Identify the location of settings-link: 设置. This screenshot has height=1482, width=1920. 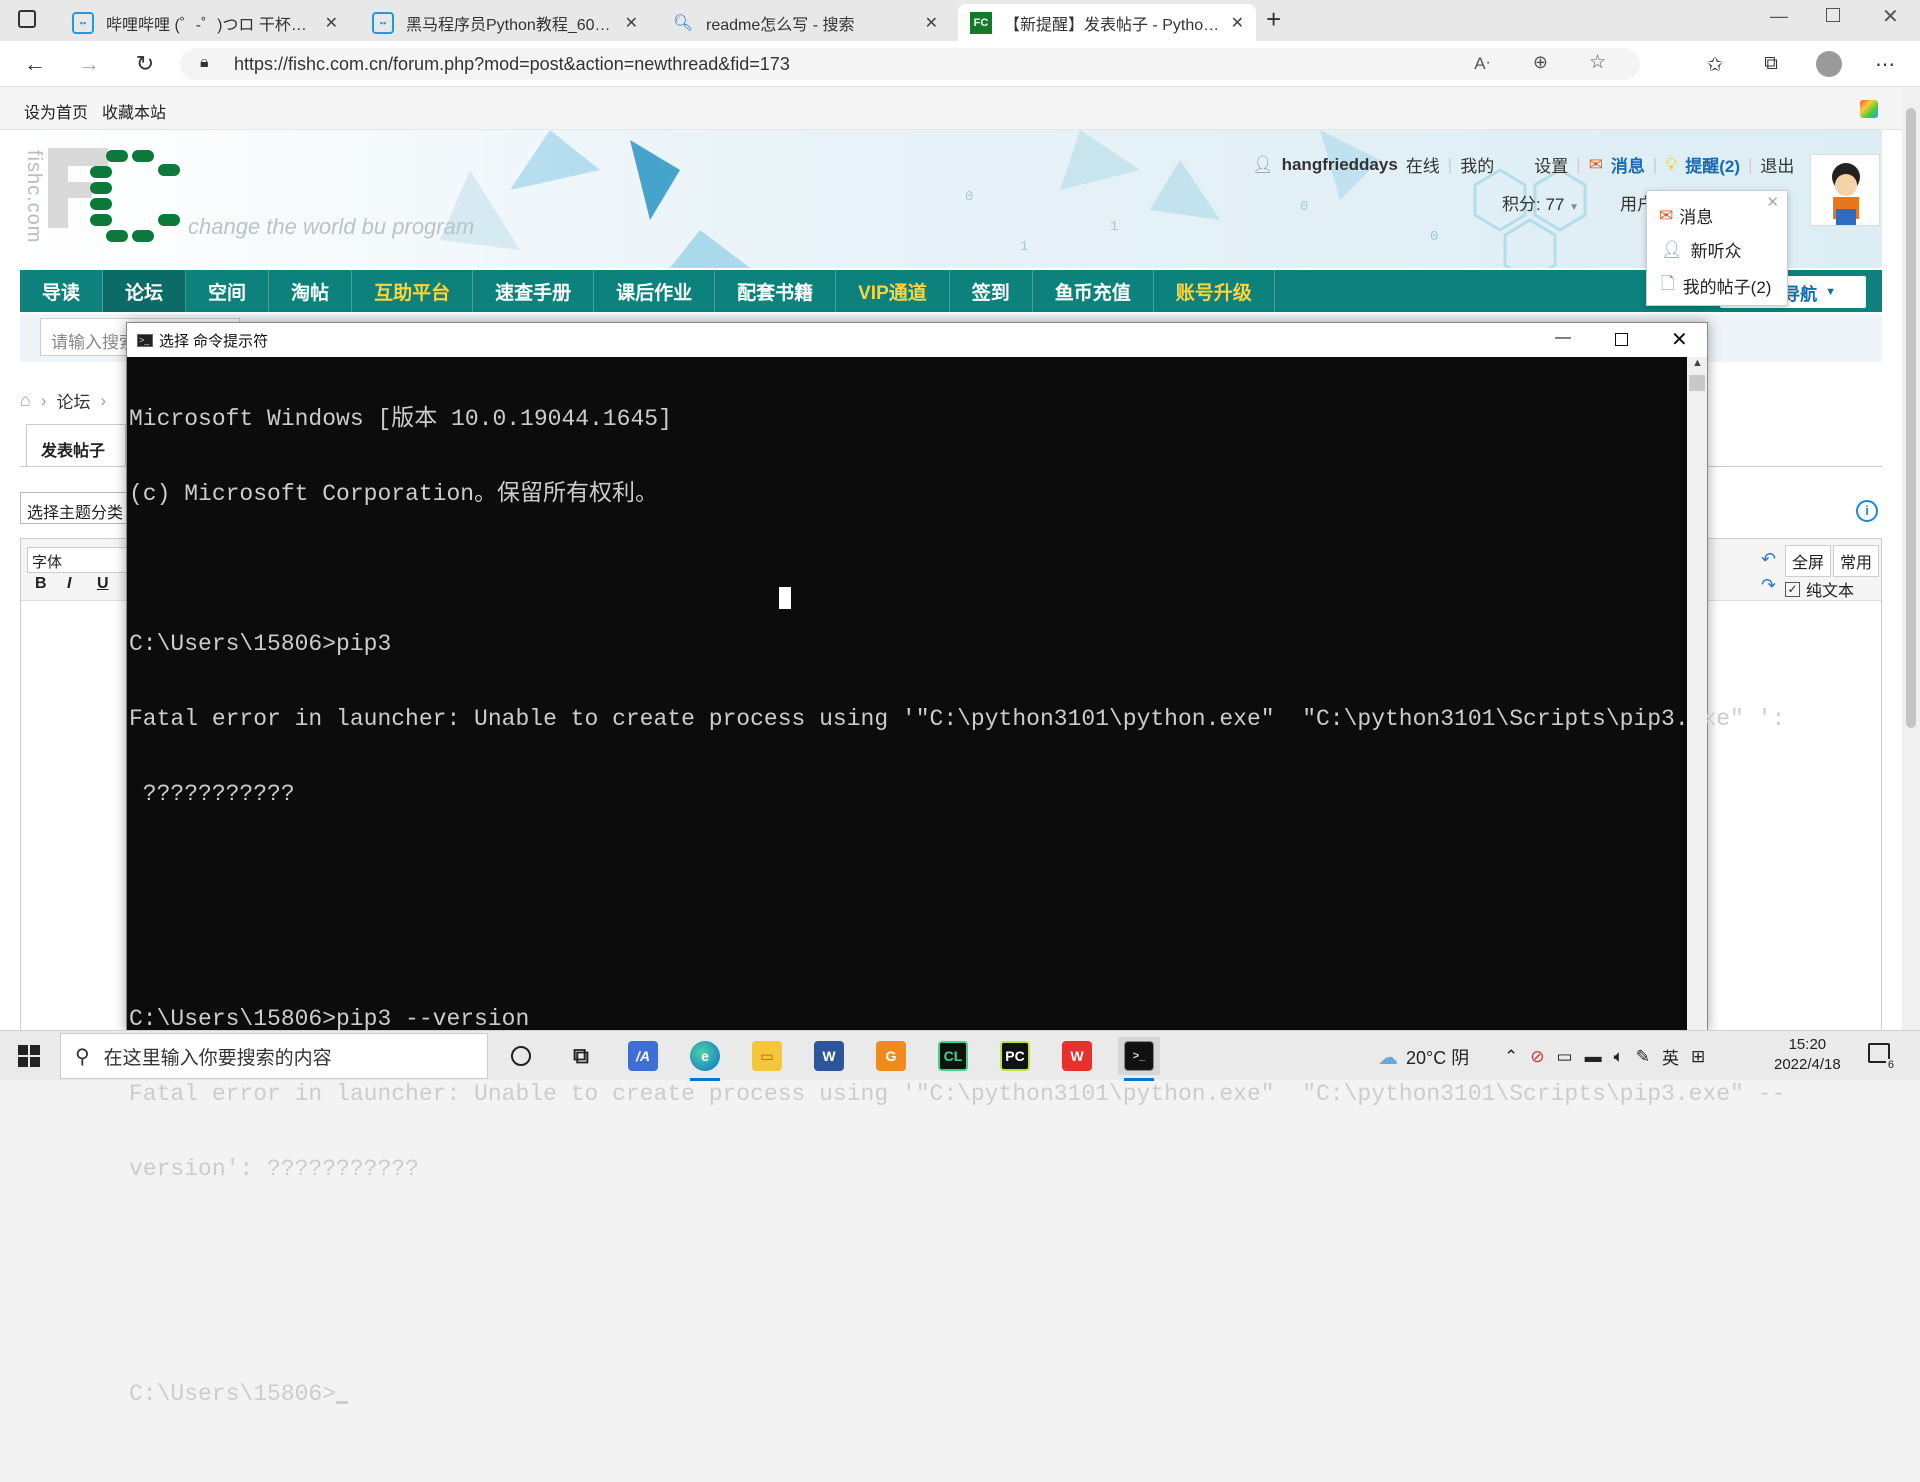
(1551, 164).